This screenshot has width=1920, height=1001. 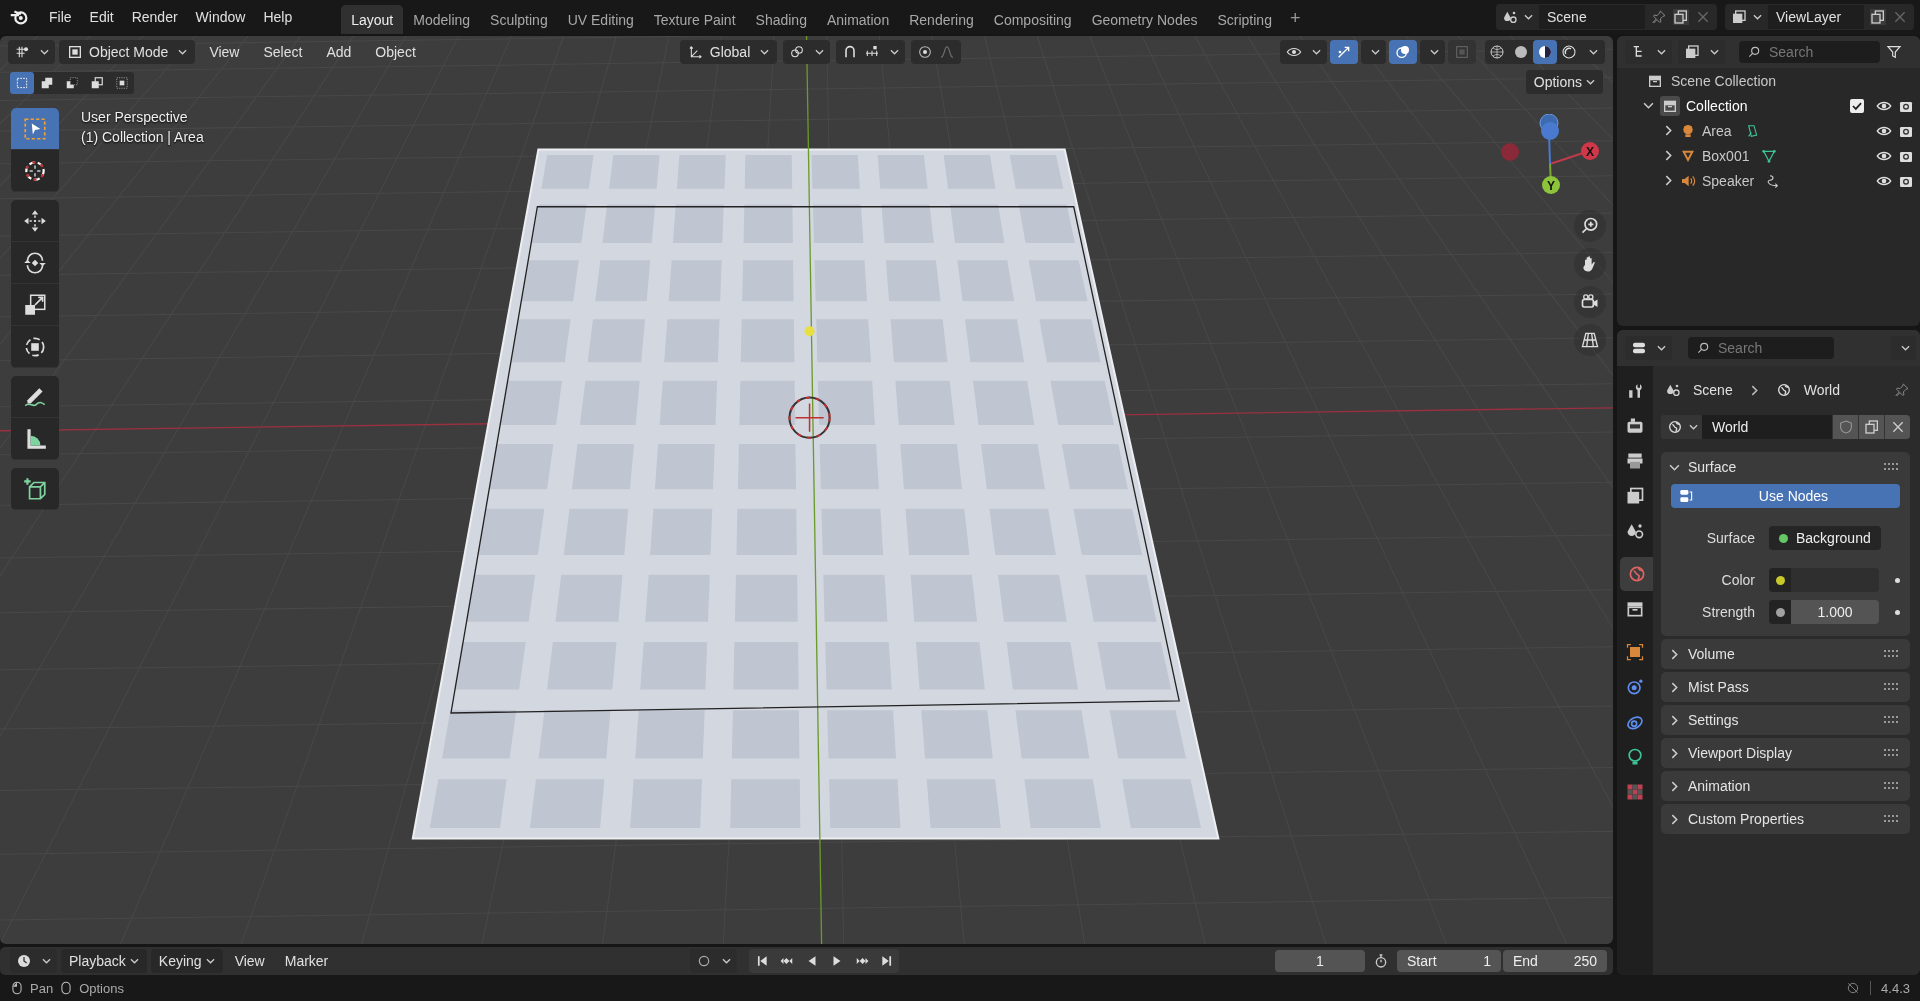 I want to click on perspective-grid-button, so click(x=1590, y=340).